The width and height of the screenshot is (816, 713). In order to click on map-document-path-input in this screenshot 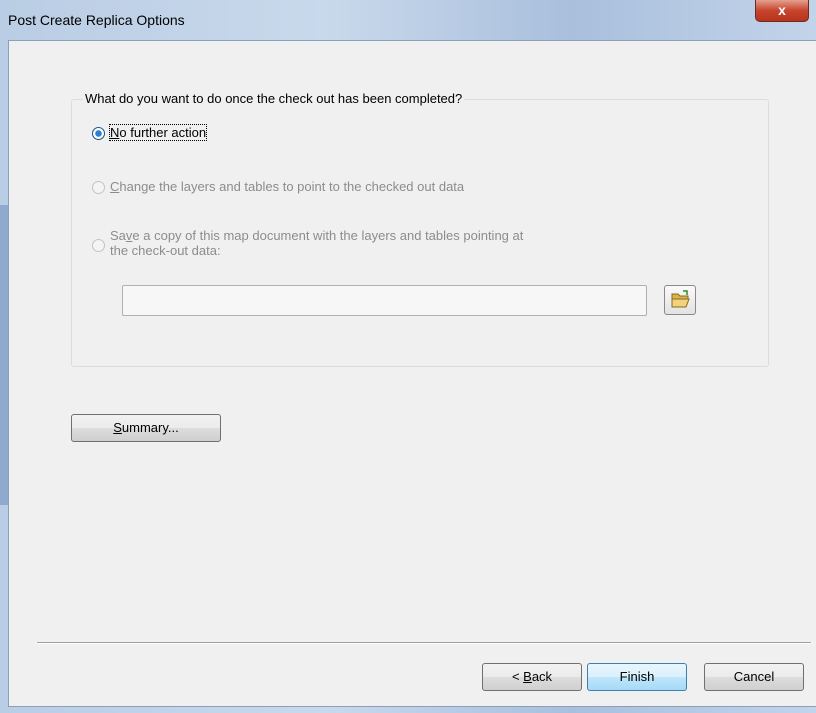, I will do `click(384, 300)`.